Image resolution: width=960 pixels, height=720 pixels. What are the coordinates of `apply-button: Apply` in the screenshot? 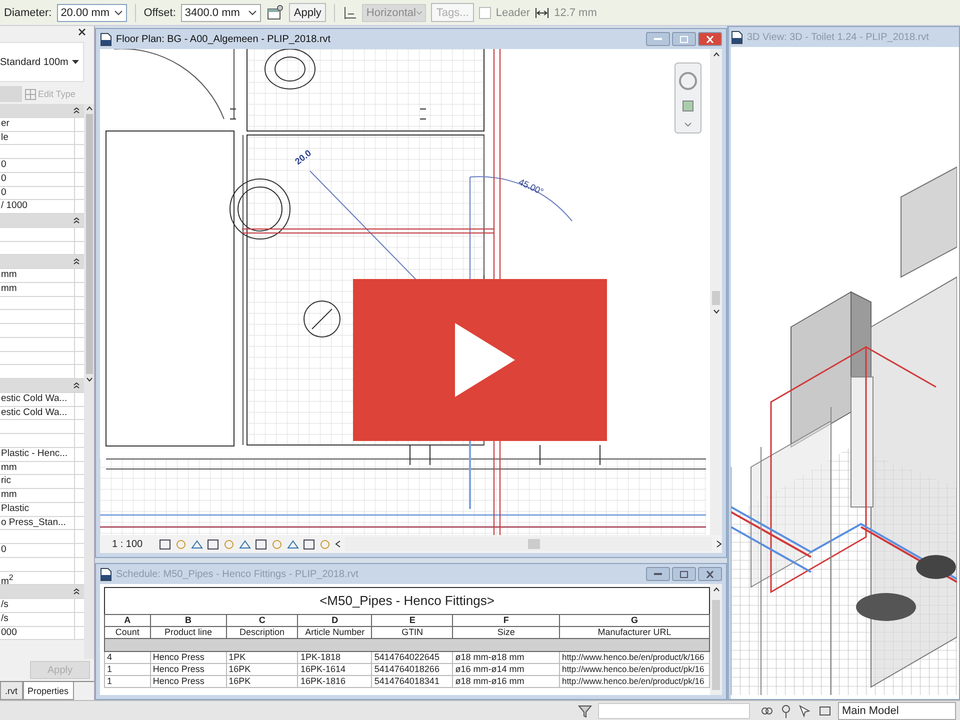 It's located at (307, 12).